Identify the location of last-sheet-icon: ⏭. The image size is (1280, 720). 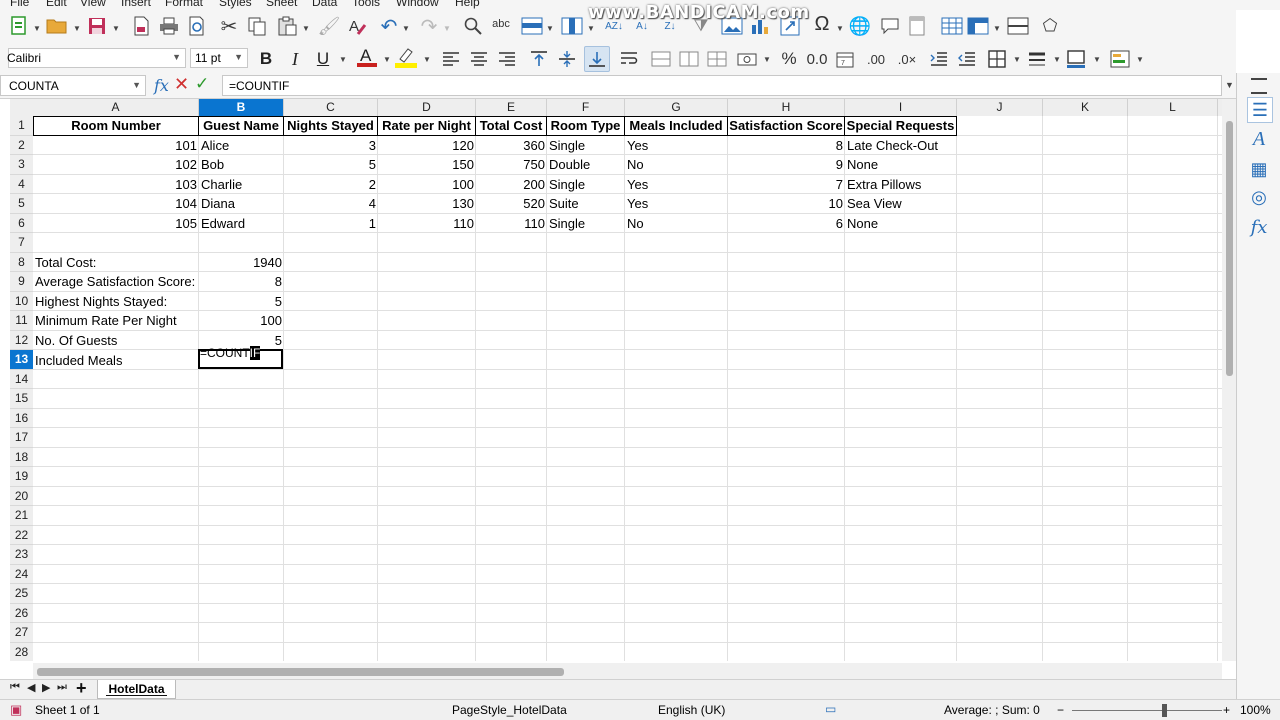
(62, 687).